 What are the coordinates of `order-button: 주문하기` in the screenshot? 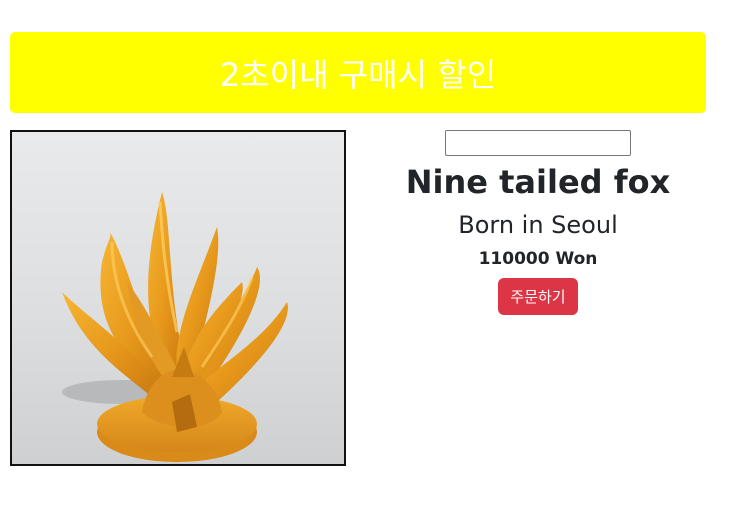 It's located at (538, 296).